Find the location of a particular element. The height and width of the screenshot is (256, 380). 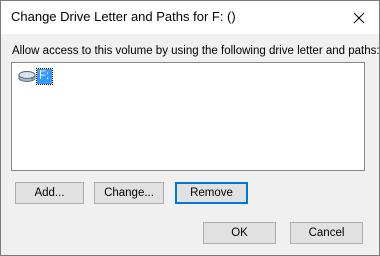

remove-button: Remove is located at coordinates (211, 193).